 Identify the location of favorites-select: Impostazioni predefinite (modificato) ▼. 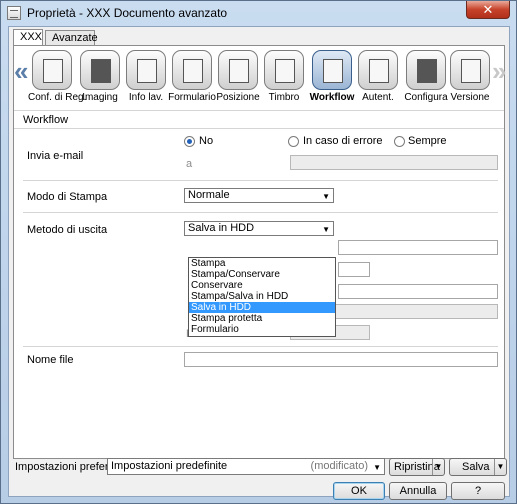
(246, 466).